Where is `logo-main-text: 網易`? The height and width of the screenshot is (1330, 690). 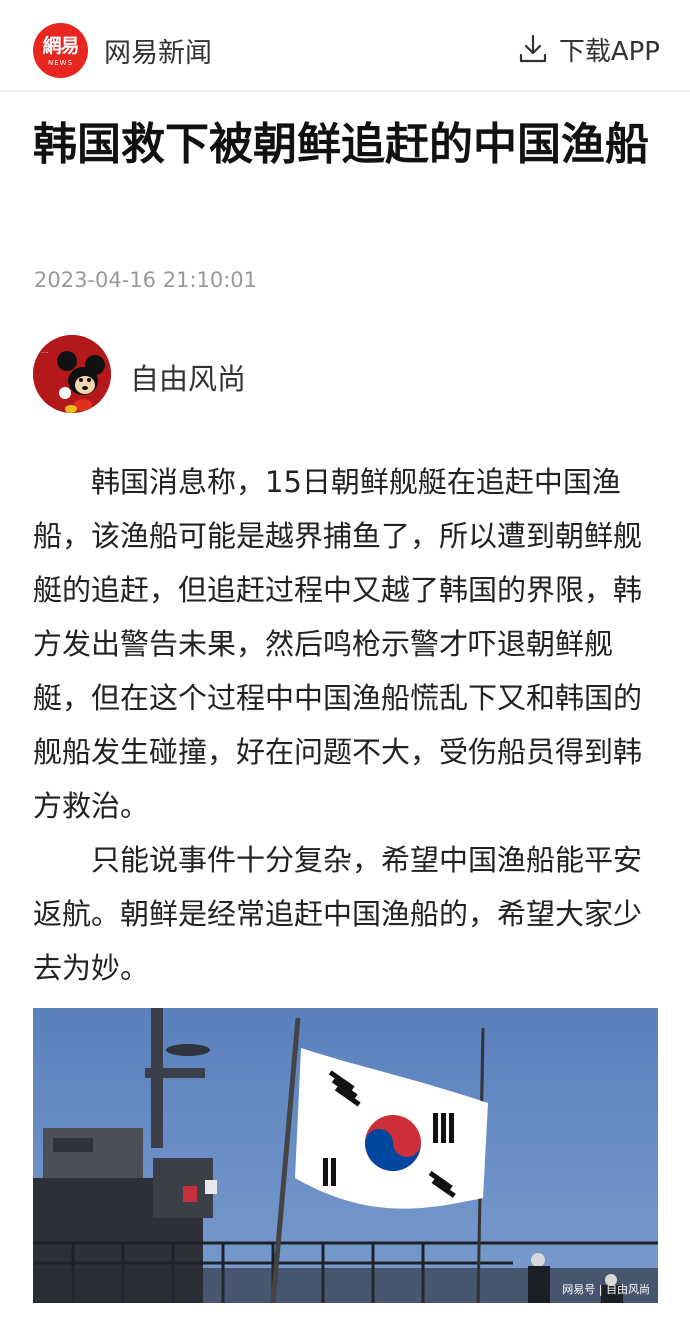
logo-main-text: 網易 is located at coordinates (60, 46).